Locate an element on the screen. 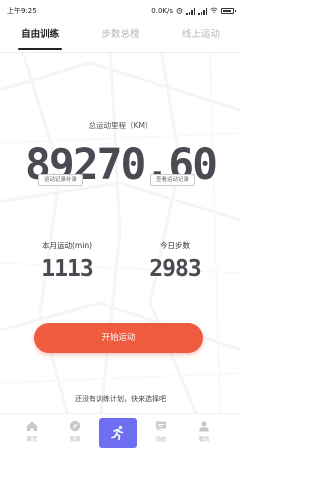 This screenshot has height=480, width=320. tab-step-ranking: 步数总榜 is located at coordinates (120, 37).